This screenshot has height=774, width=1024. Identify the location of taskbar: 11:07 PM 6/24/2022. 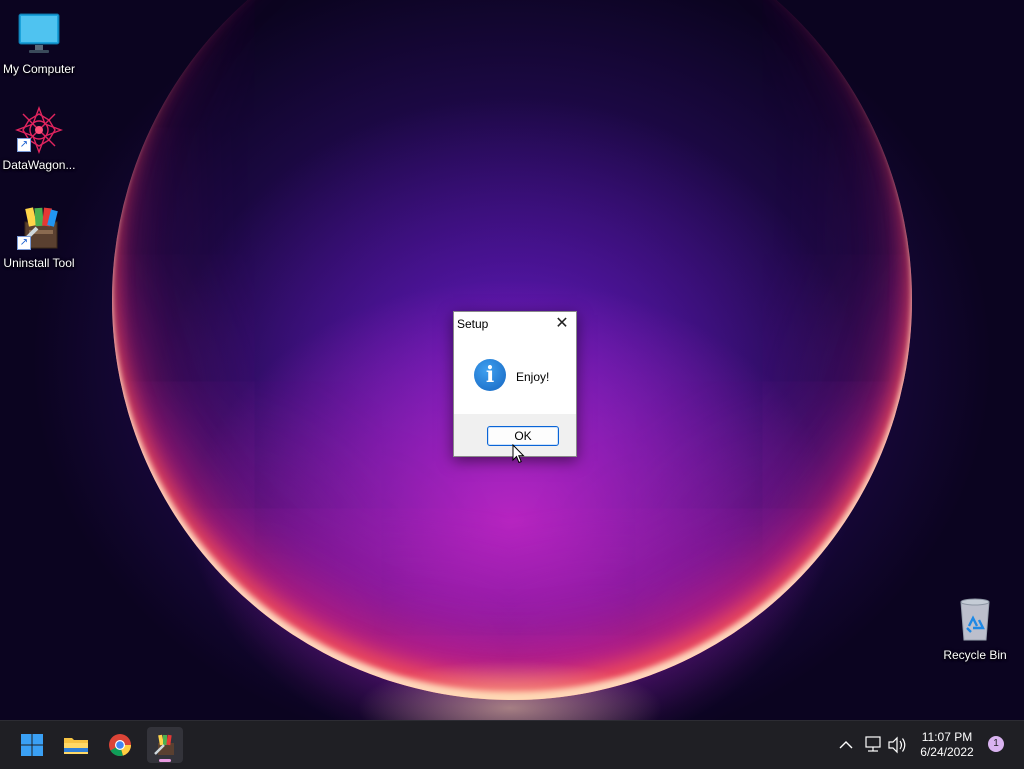
(512, 744).